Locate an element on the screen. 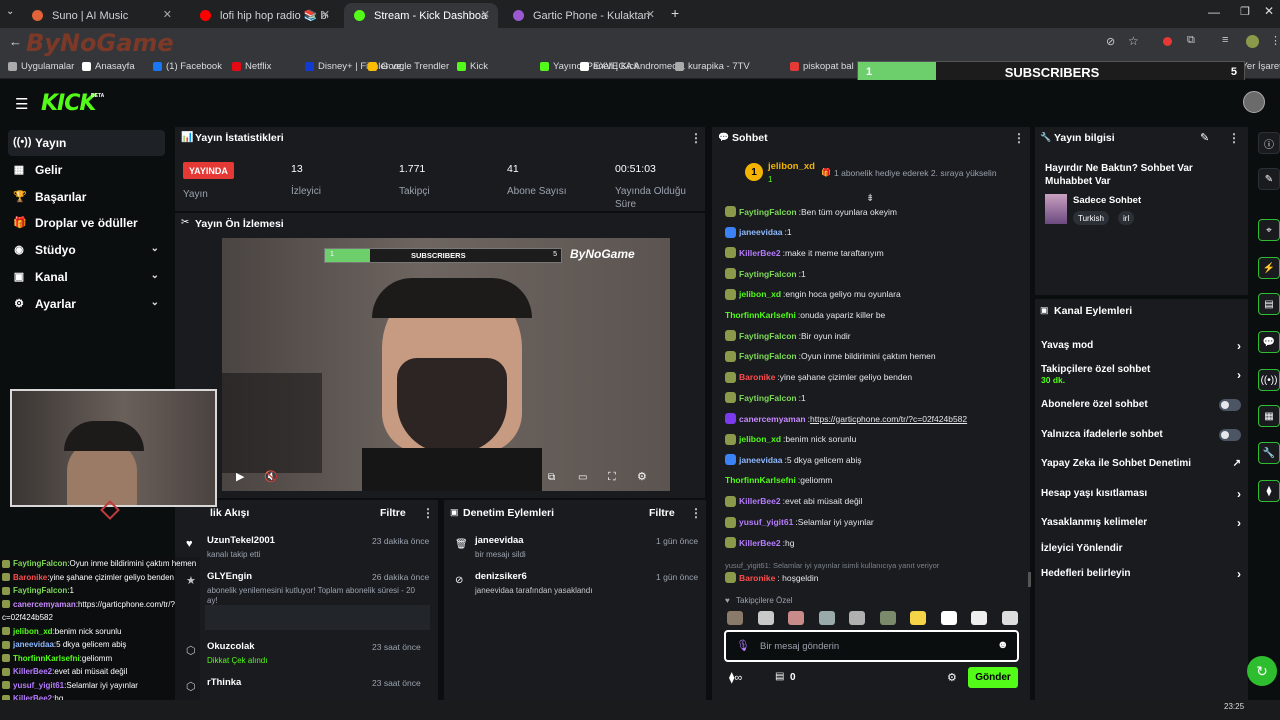 Image resolution: width=1280 pixels, height=720 pixels. target-icon: ⌖ is located at coordinates (1269, 230).